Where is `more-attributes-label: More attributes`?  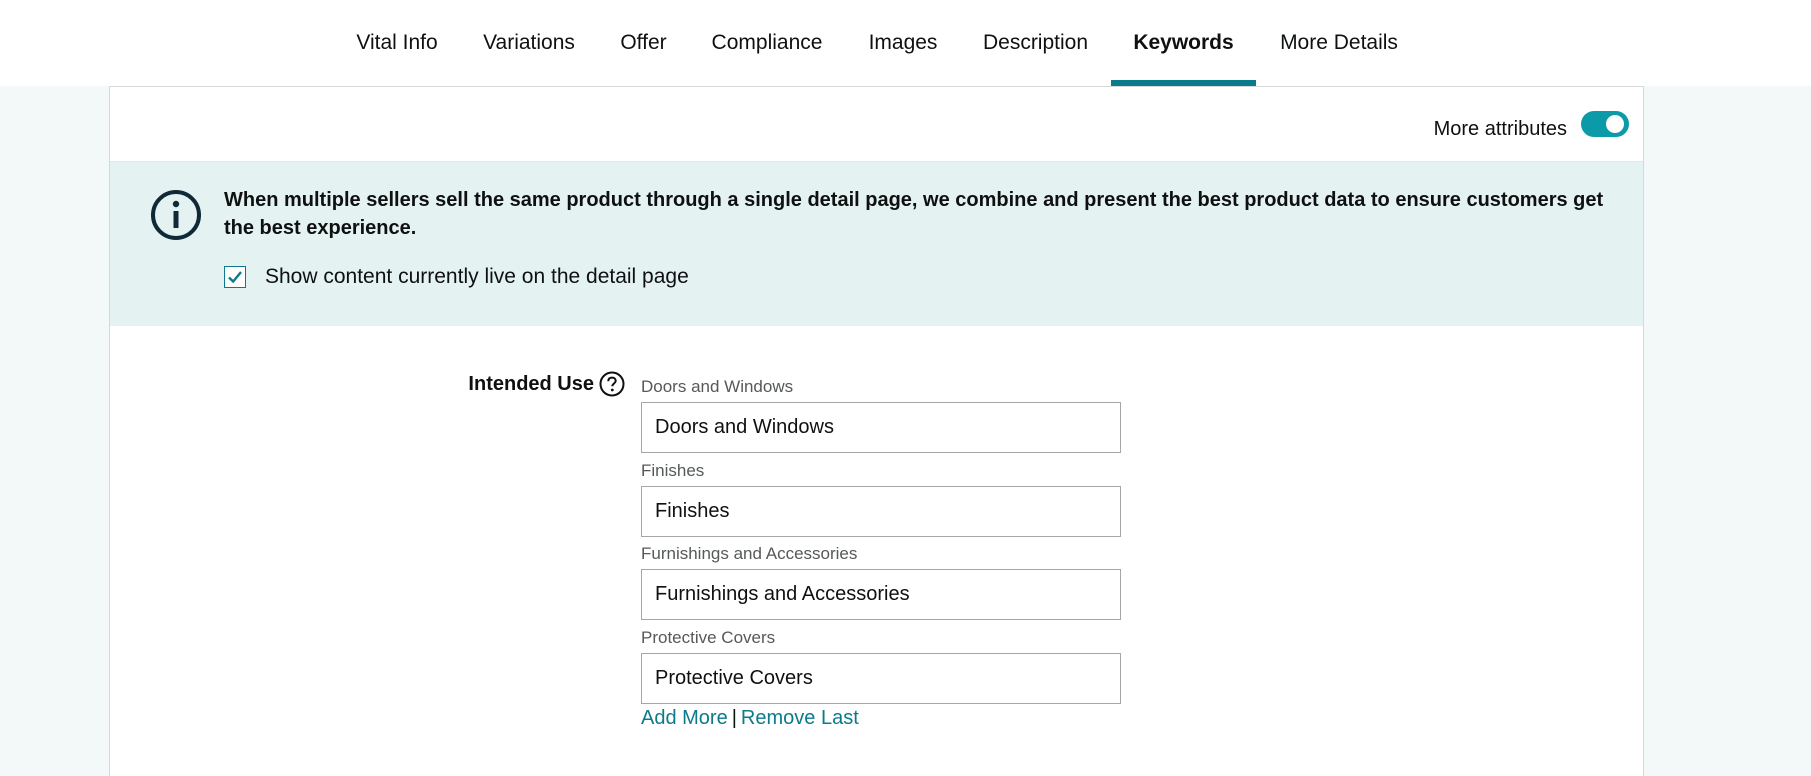
more-attributes-label: More attributes is located at coordinates (1500, 129).